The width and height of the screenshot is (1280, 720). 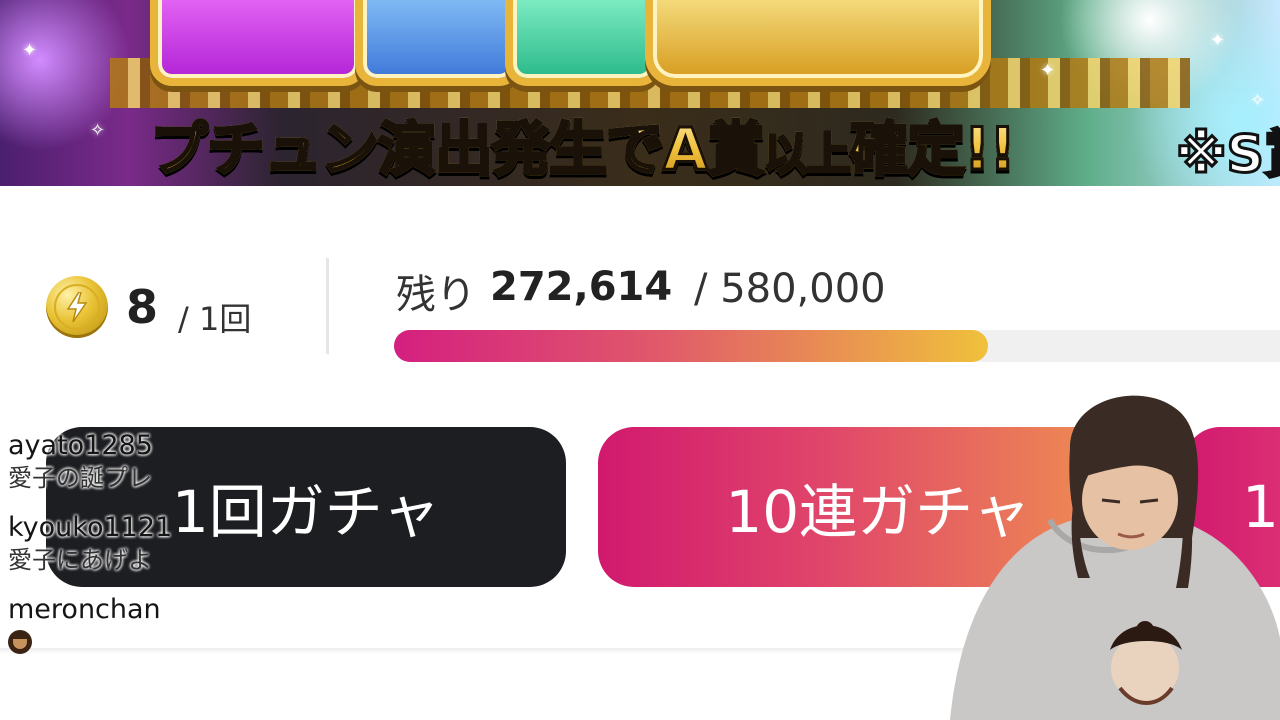 What do you see at coordinates (458, 149) in the screenshot?
I see `banner-caption-main: プチュン演出発生でA賞` at bounding box center [458, 149].